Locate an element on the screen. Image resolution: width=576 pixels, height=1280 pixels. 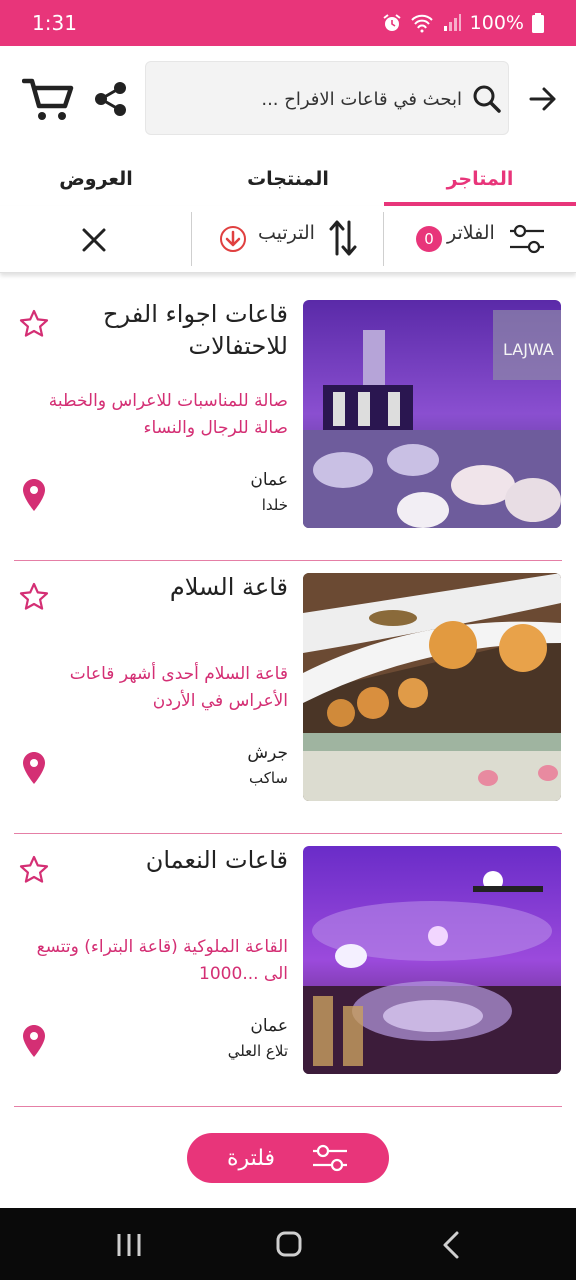
top-bar is located at coordinates (288, 99).